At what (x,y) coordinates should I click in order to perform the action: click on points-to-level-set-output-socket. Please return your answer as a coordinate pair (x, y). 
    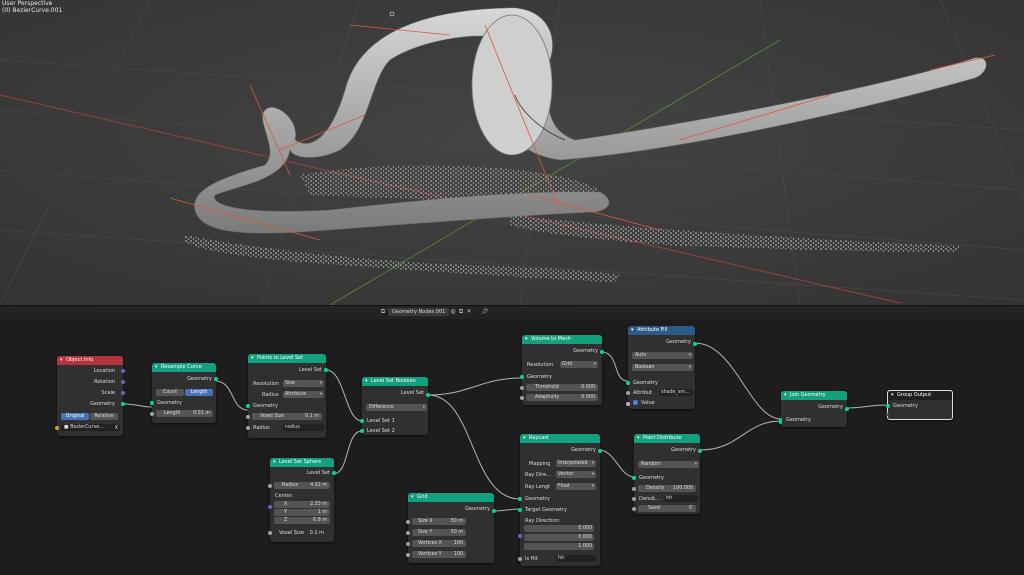
    Looking at the image, I should click on (326, 370).